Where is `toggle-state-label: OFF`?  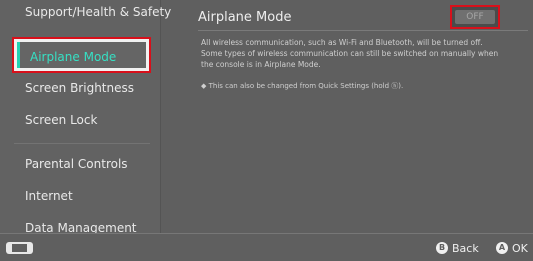 toggle-state-label: OFF is located at coordinates (475, 17).